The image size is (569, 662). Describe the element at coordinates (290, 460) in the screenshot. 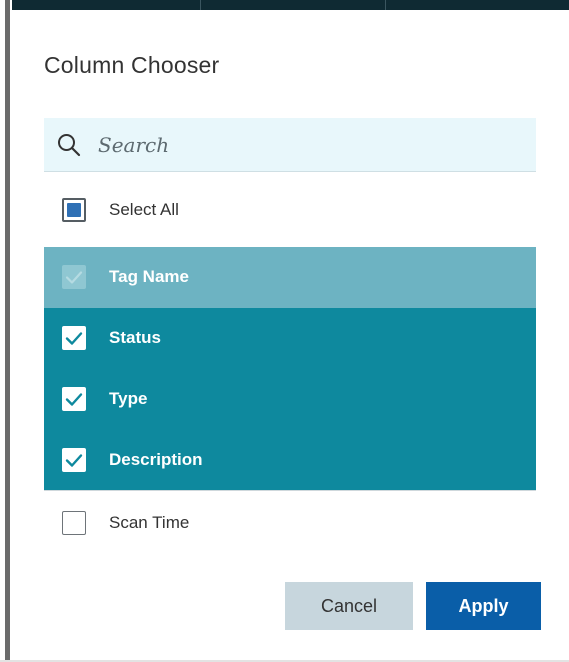

I see `column-row-description: Description` at that location.